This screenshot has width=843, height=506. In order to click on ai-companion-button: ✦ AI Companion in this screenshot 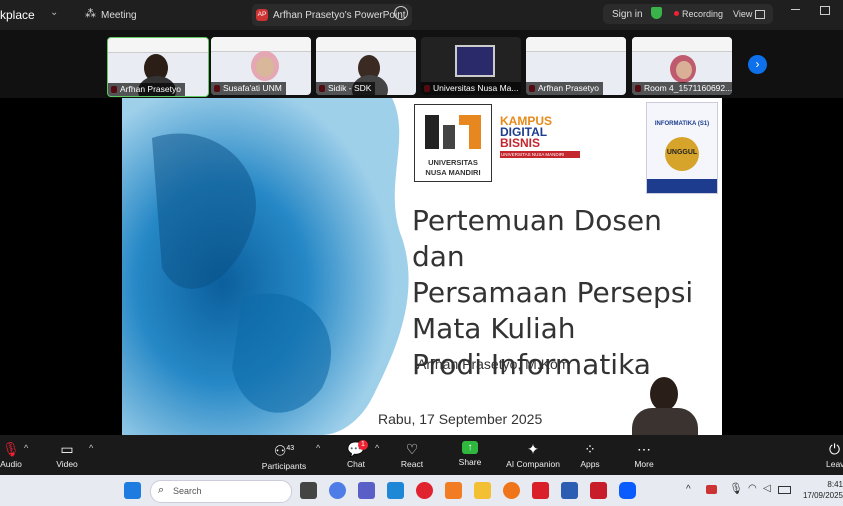, I will do `click(533, 455)`.